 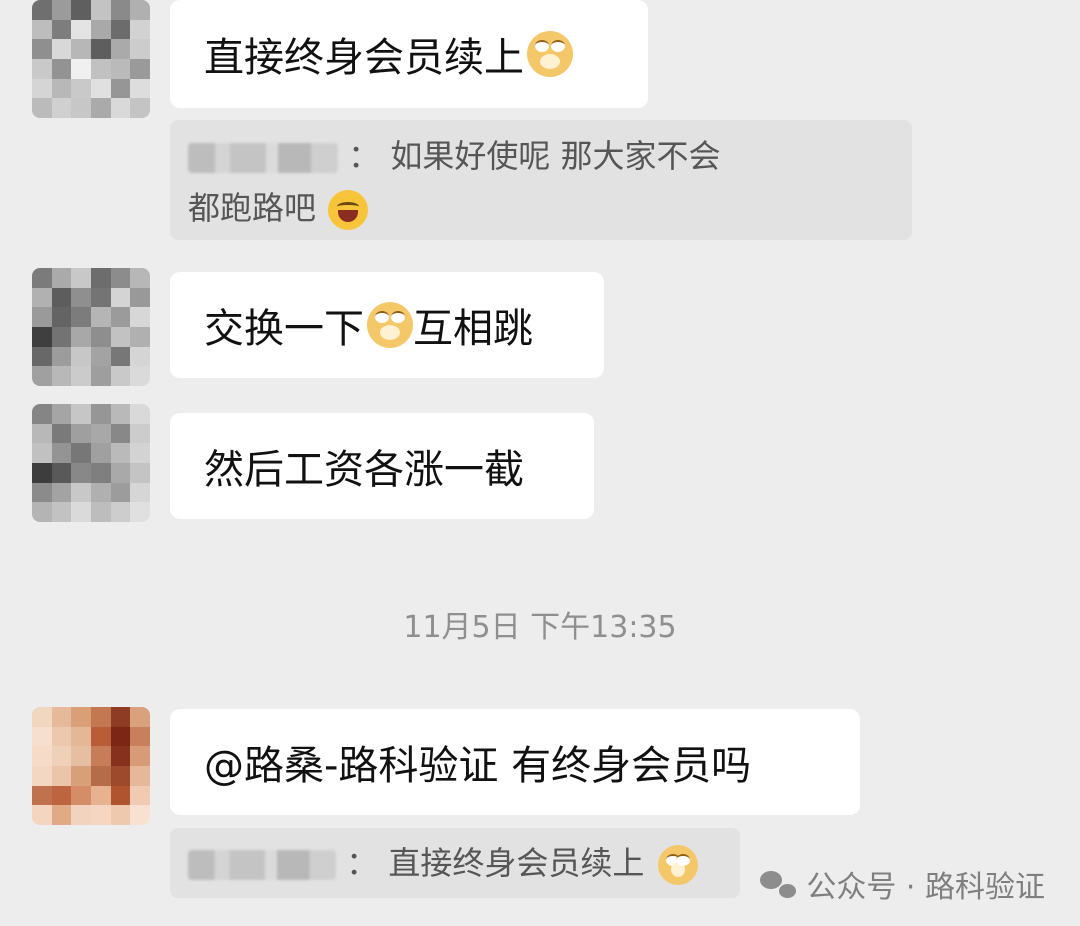 I want to click on quoted-message-1-line-1: ： 如果好使呢 那大家不会, so click(x=541, y=156).